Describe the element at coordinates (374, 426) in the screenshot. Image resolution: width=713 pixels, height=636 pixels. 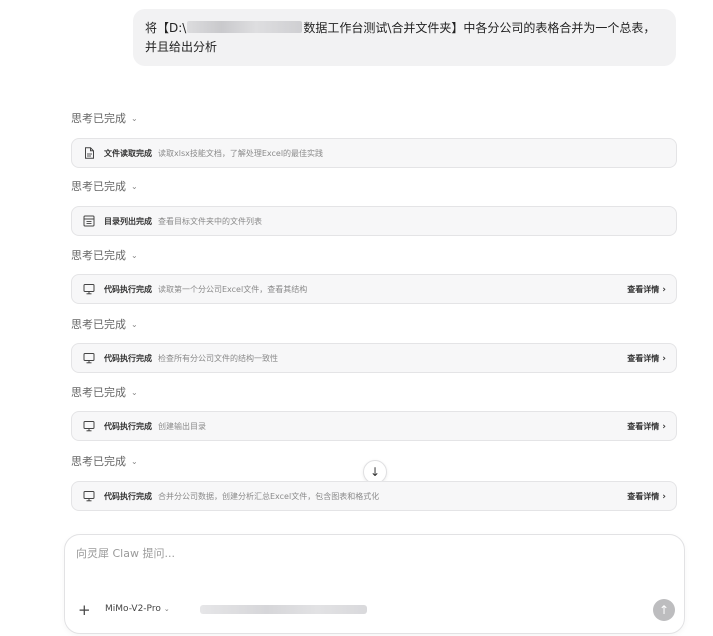
I see `step-card-code-exec-3: 代码执行完成 创建输出目录 查看详情 ›` at that location.